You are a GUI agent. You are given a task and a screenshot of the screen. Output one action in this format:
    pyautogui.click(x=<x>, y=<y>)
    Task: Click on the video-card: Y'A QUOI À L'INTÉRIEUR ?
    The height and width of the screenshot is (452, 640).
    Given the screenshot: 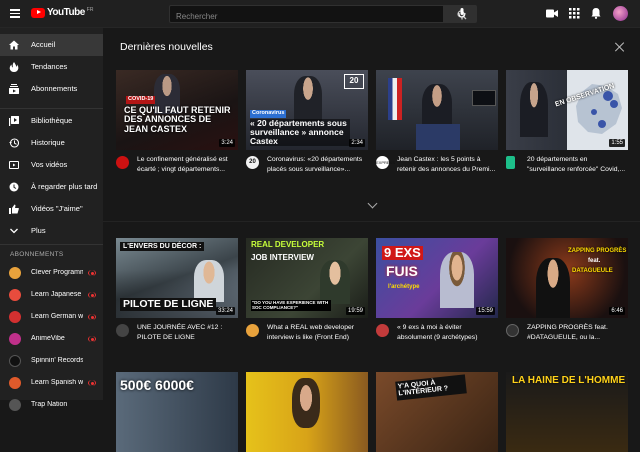 What is the action you would take?
    pyautogui.click(x=437, y=412)
    